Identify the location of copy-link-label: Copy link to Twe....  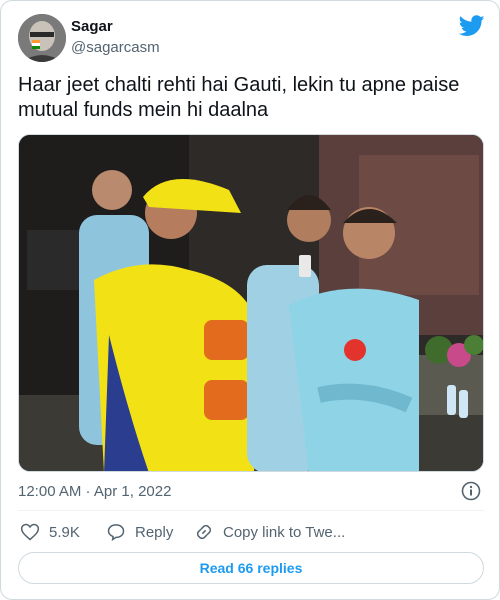
(284, 532).